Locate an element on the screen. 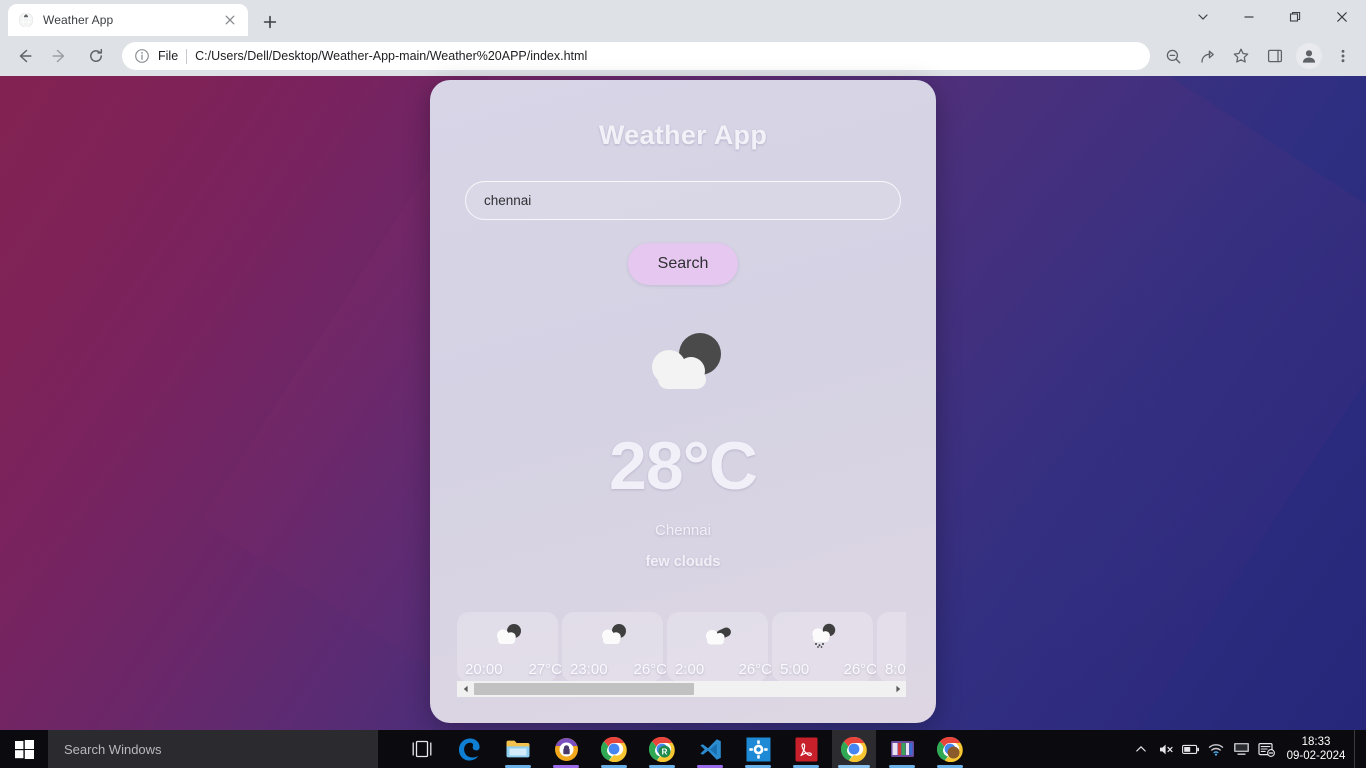 The image size is (1366, 768). current-description: few clouds is located at coordinates (683, 562).